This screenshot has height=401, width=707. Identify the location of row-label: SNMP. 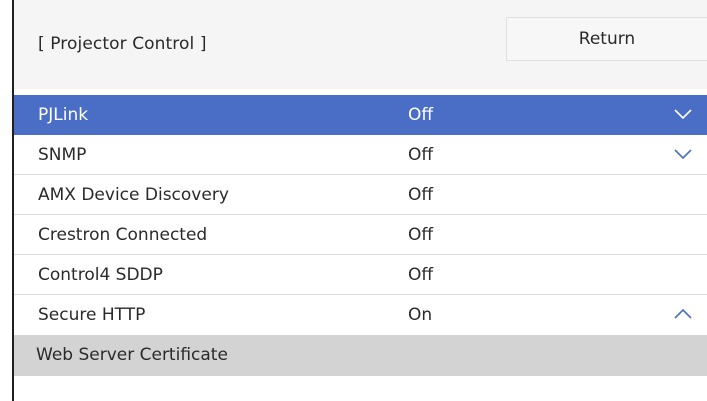
(62, 155).